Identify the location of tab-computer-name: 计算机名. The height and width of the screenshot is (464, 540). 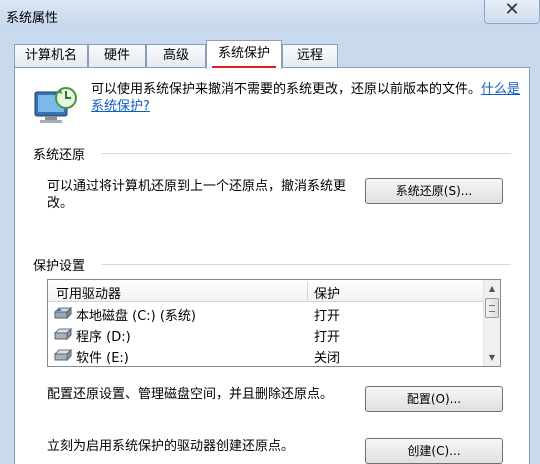
(51, 56).